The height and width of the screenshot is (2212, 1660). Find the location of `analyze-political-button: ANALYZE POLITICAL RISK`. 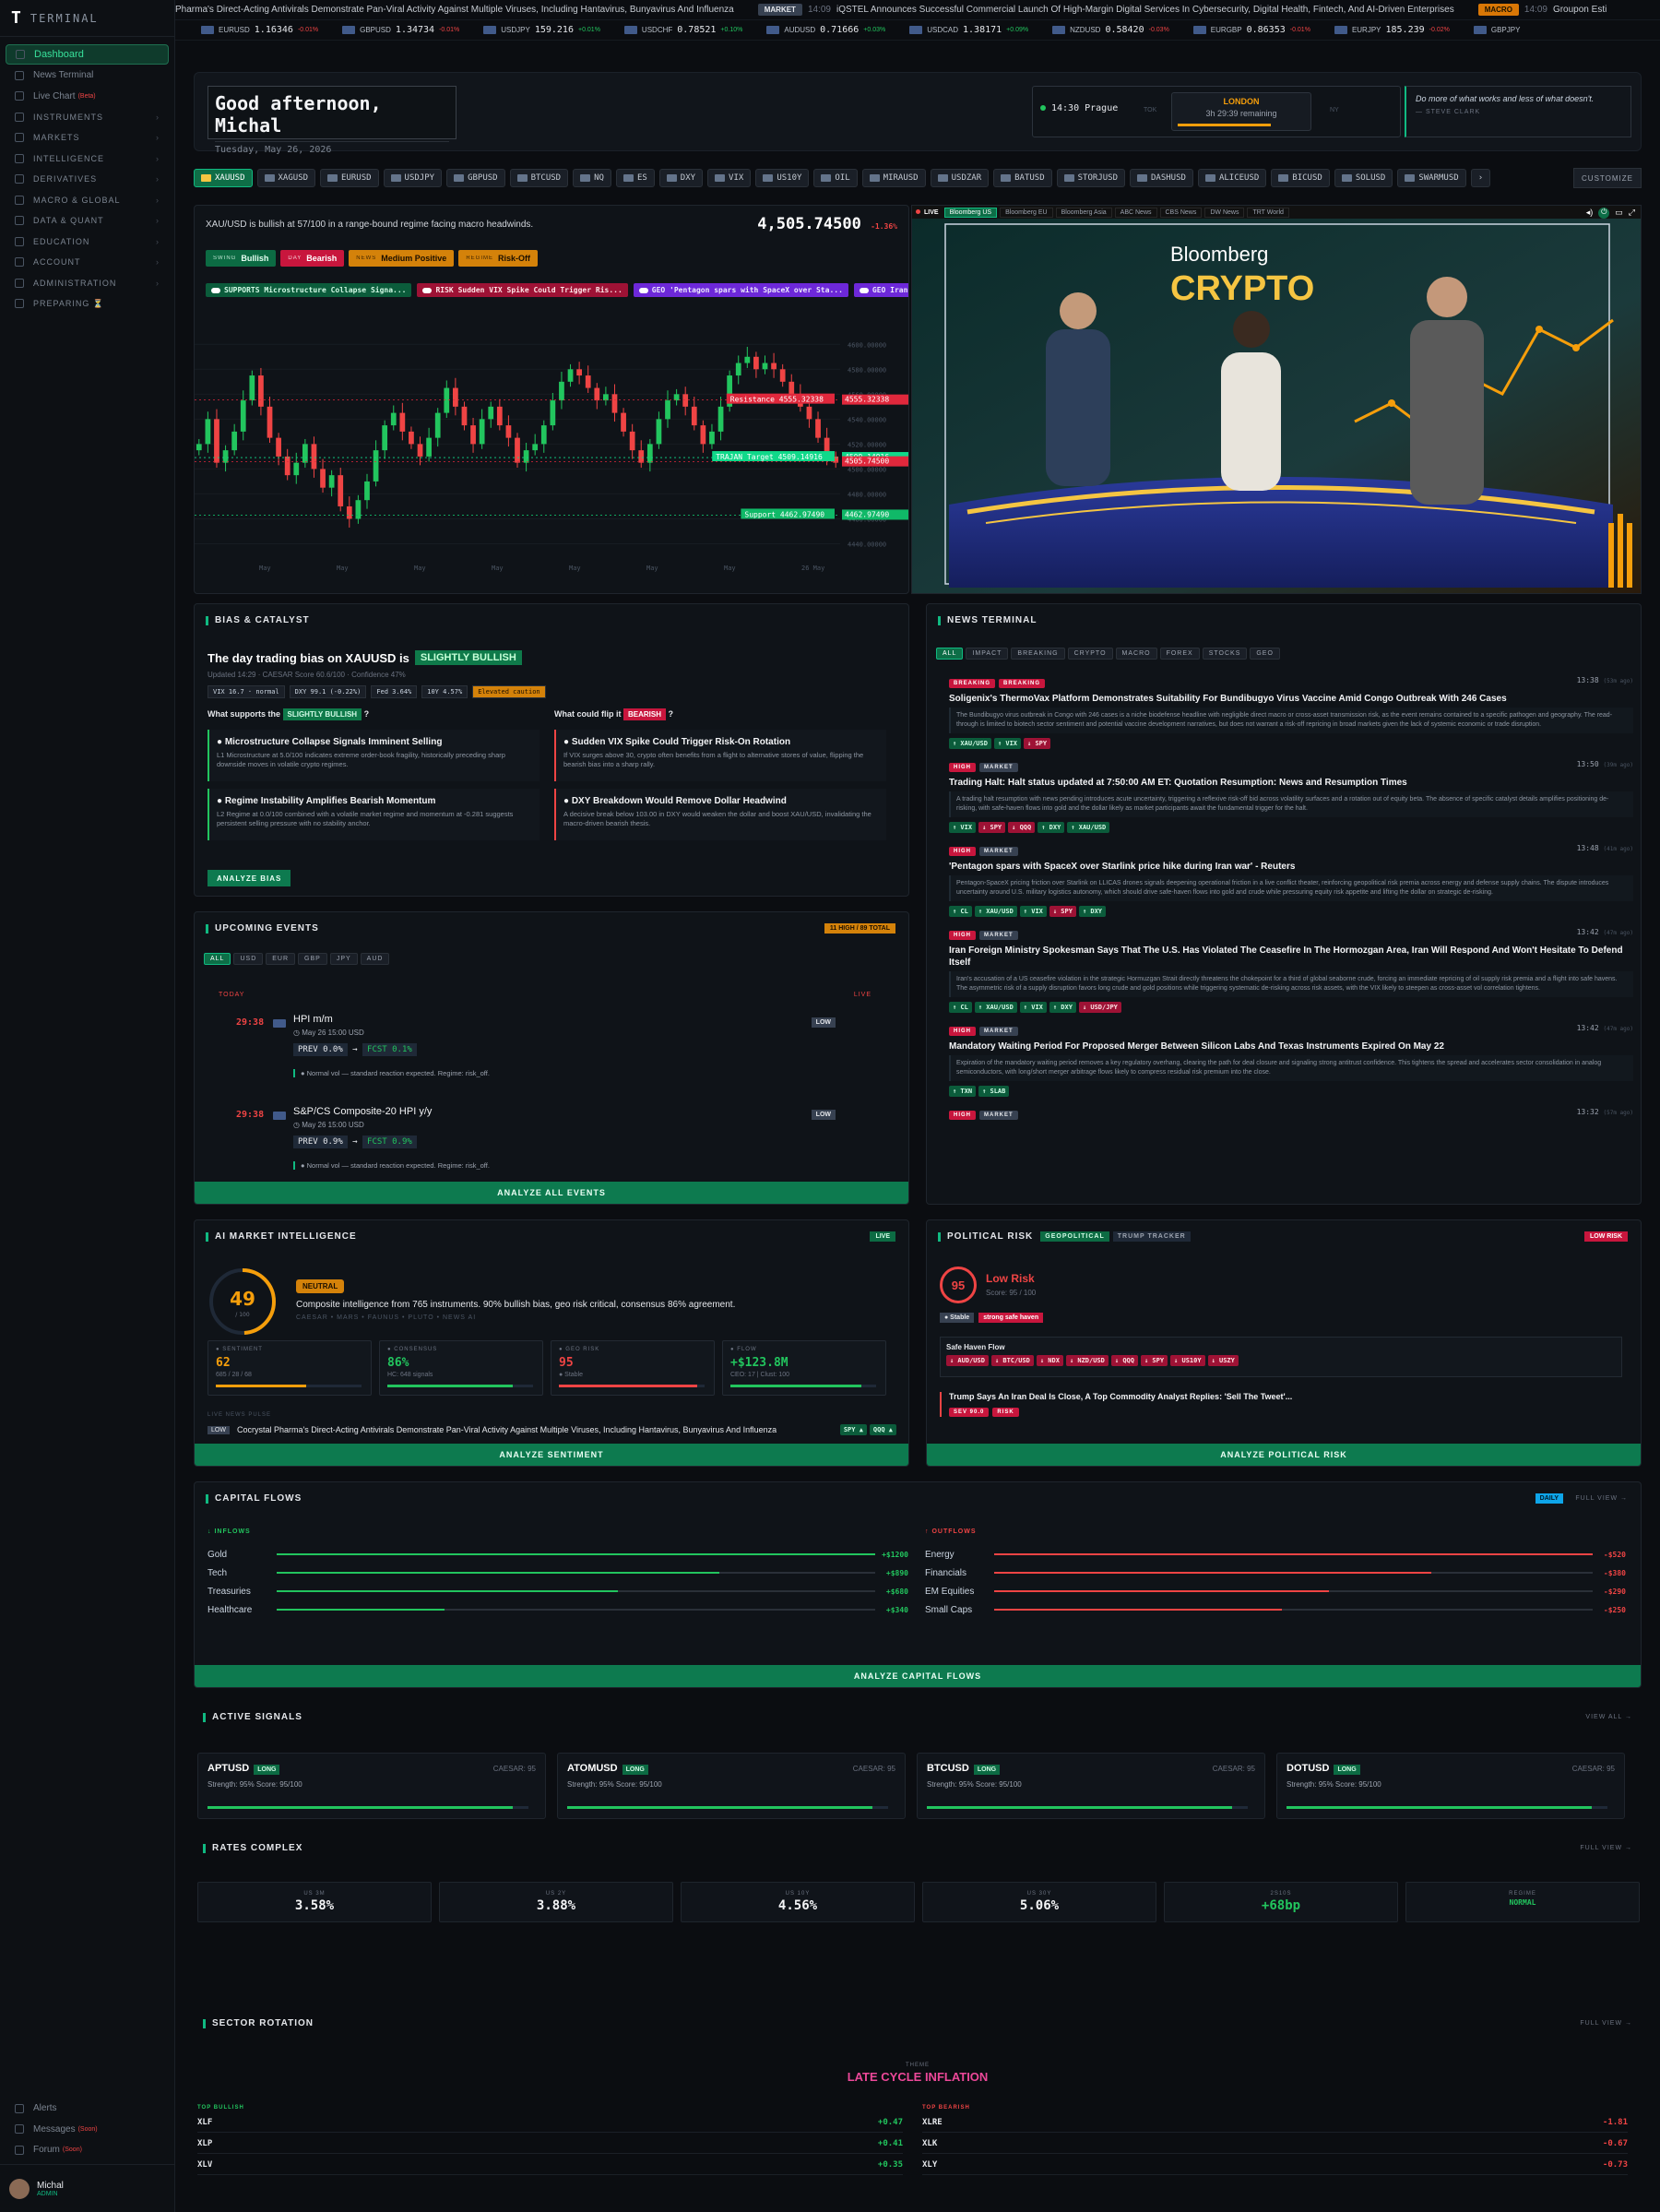

analyze-political-button: ANALYZE POLITICAL RISK is located at coordinates (1284, 1455).